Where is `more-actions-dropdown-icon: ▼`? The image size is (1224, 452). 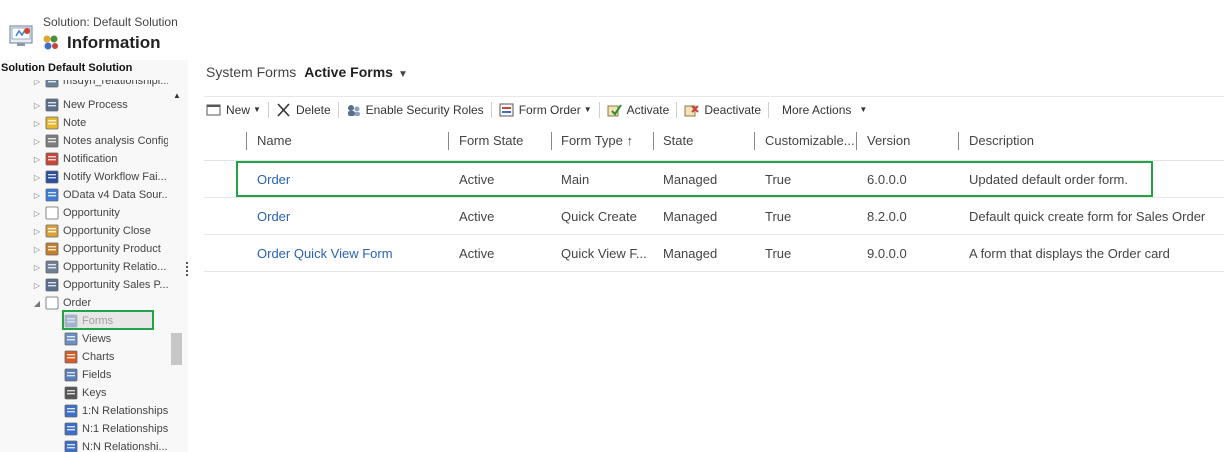 more-actions-dropdown-icon: ▼ is located at coordinates (863, 109).